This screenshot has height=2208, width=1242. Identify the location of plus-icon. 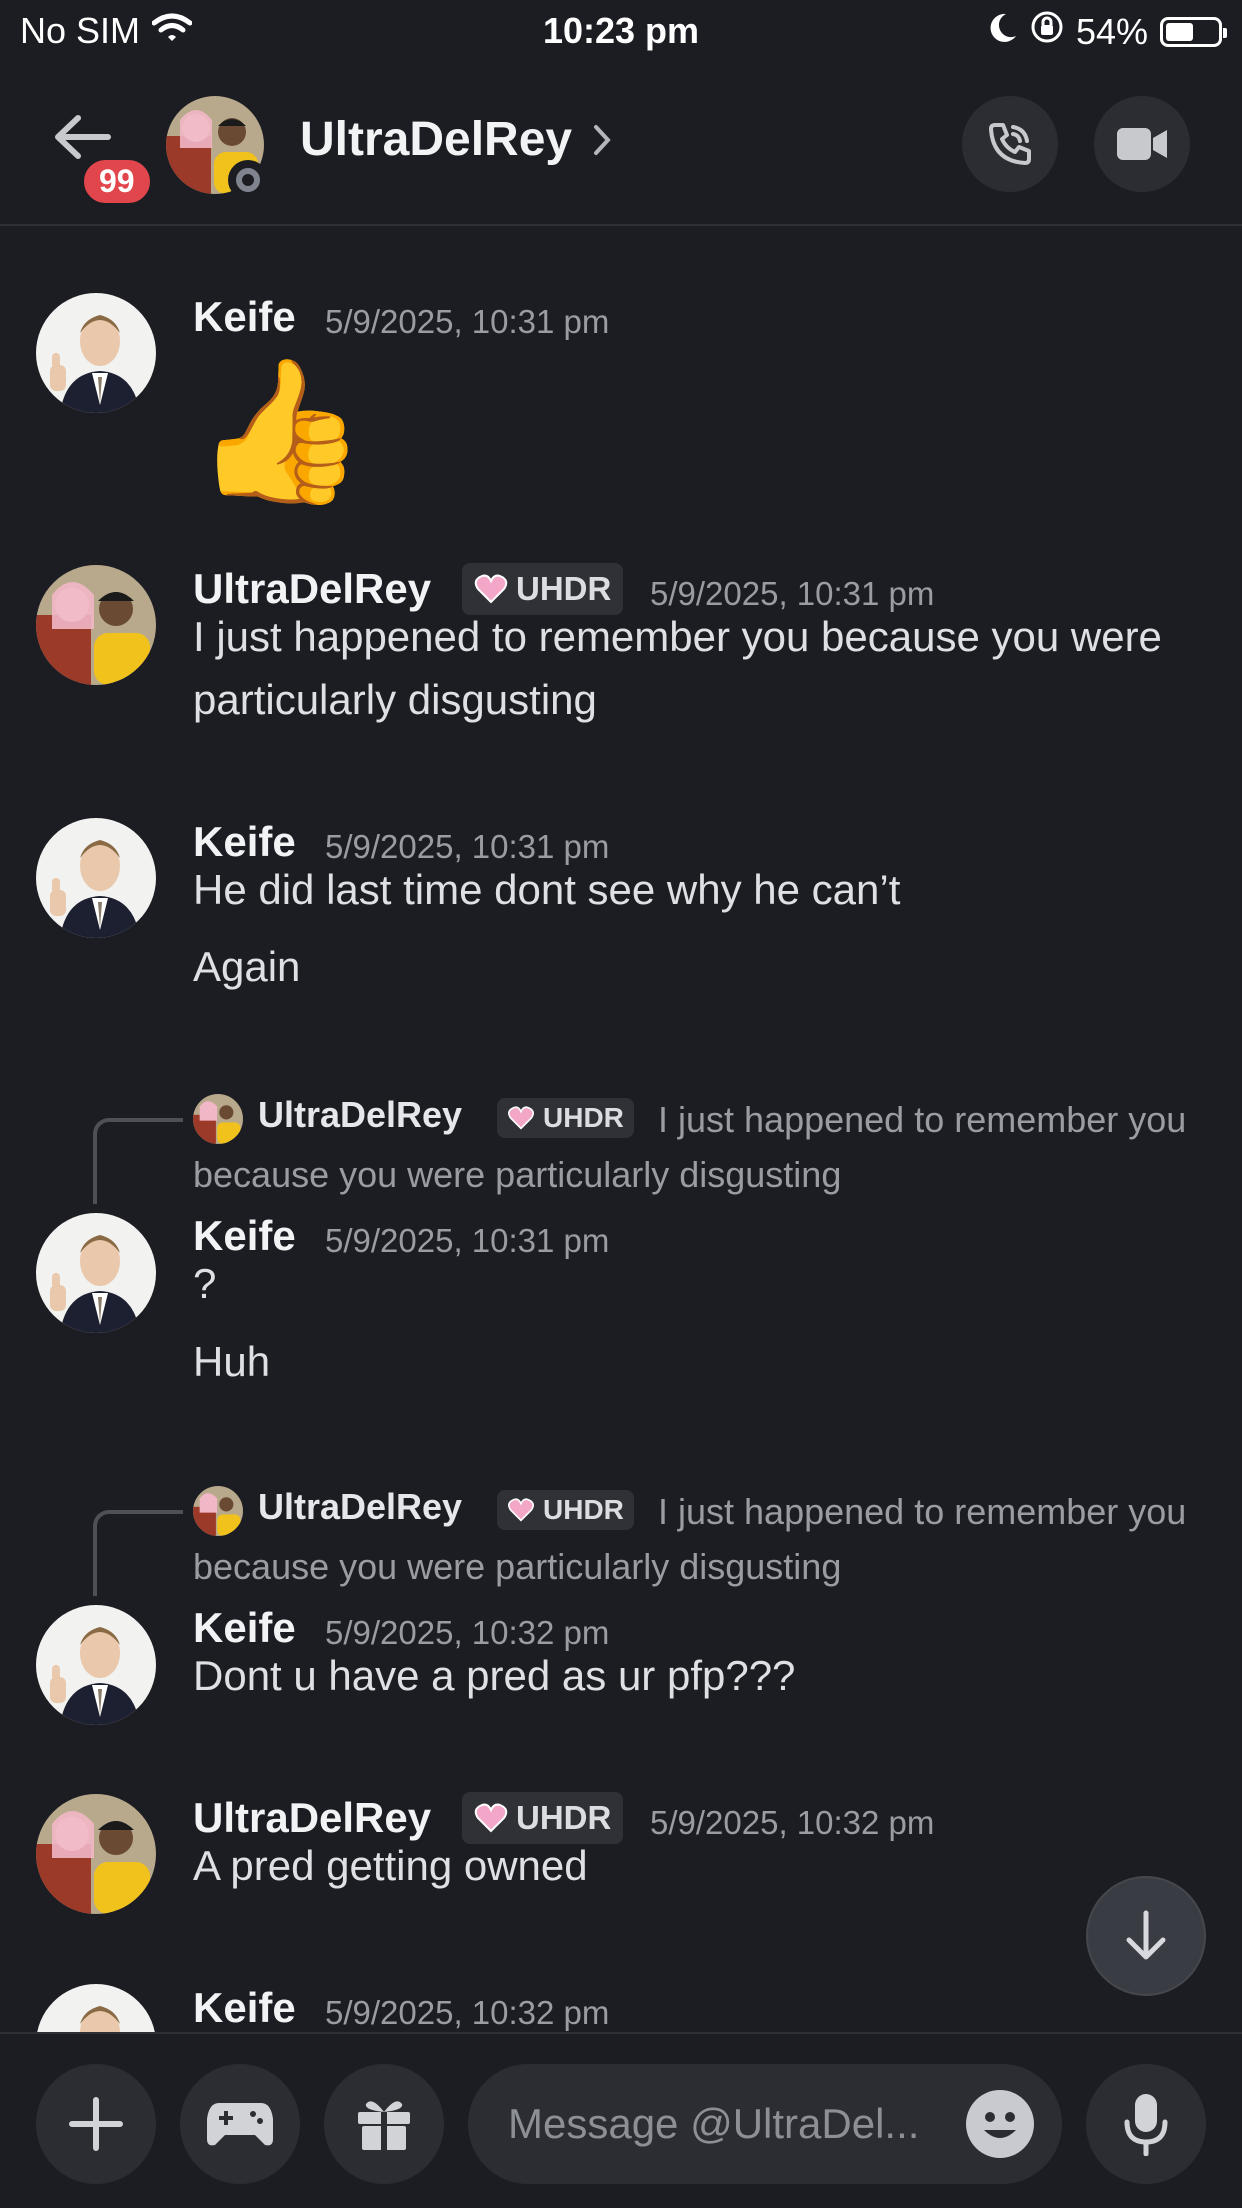
(96, 2124).